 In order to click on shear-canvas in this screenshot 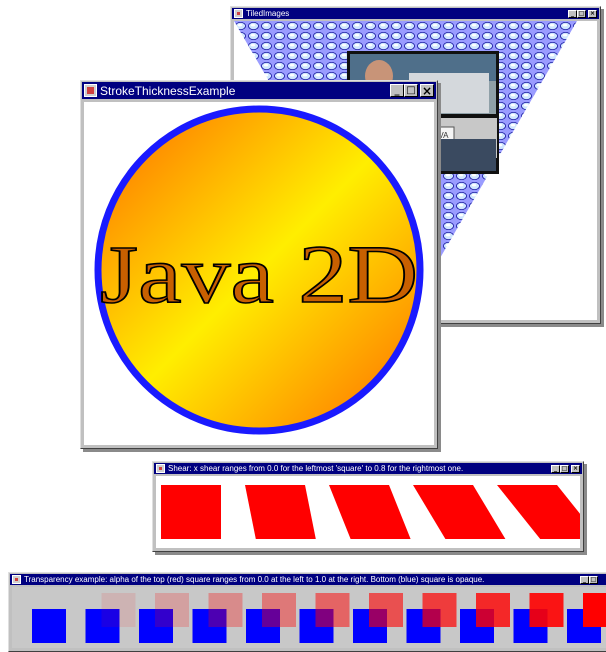, I will do `click(378, 512)`.